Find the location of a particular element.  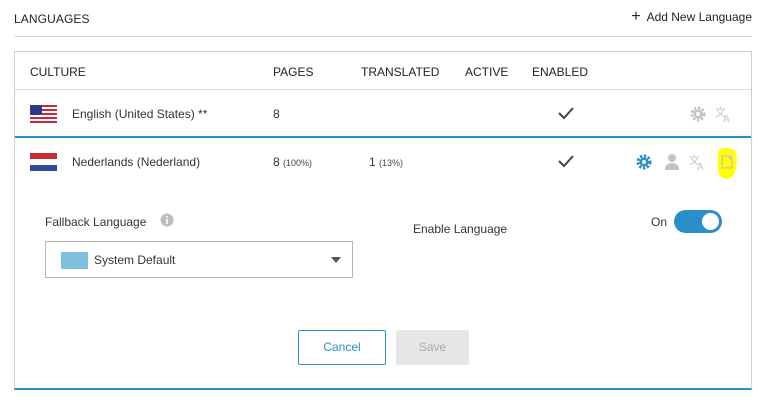

fallback-language-value: System Default is located at coordinates (135, 260).